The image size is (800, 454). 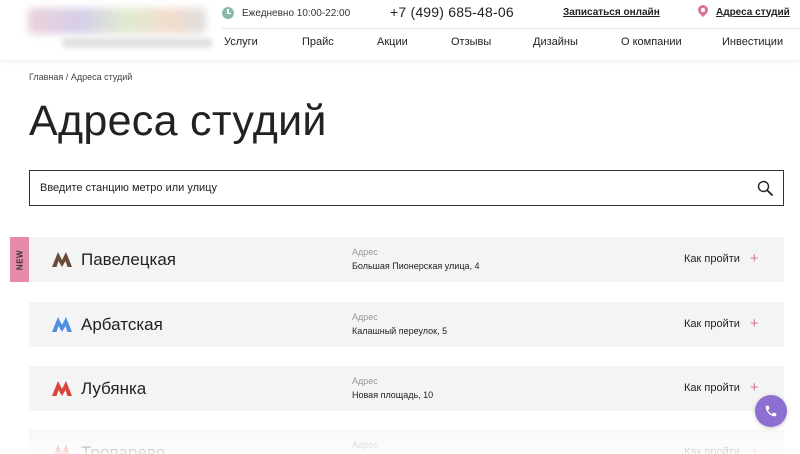 What do you see at coordinates (555, 42) in the screenshot?
I see `nav-item-designs: Дизайны` at bounding box center [555, 42].